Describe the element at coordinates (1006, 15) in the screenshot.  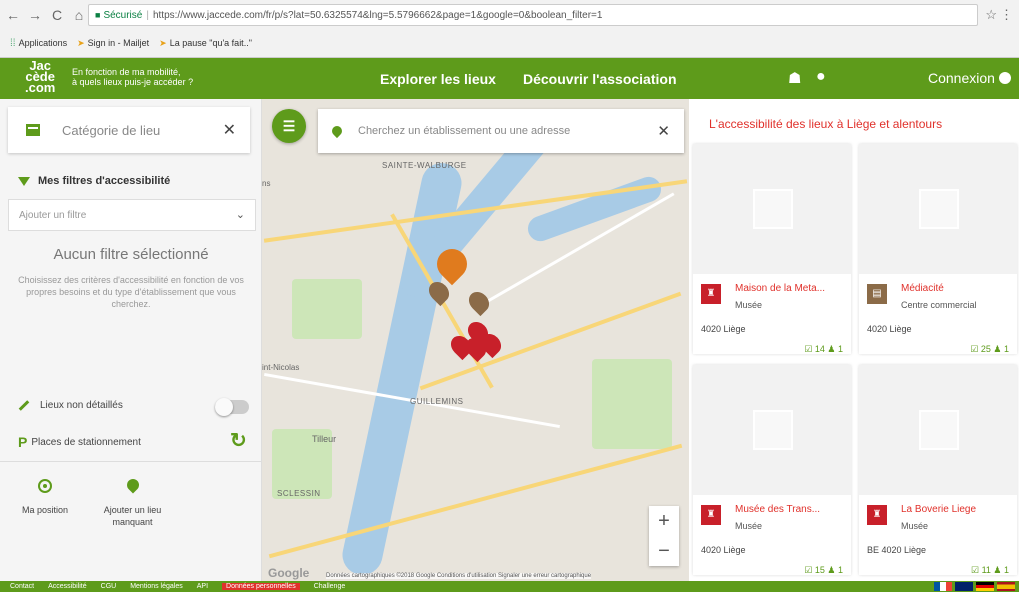
I see `menu-icon: ⋮` at that location.